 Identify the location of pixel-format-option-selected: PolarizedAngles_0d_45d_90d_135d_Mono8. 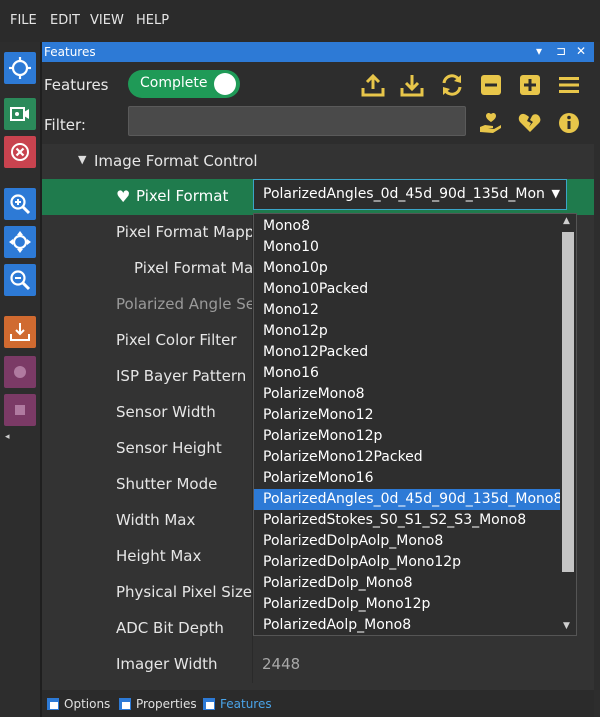
(408, 499).